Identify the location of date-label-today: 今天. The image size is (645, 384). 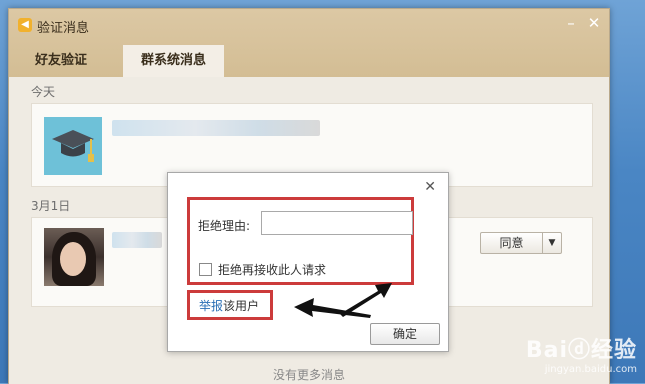
(43, 92).